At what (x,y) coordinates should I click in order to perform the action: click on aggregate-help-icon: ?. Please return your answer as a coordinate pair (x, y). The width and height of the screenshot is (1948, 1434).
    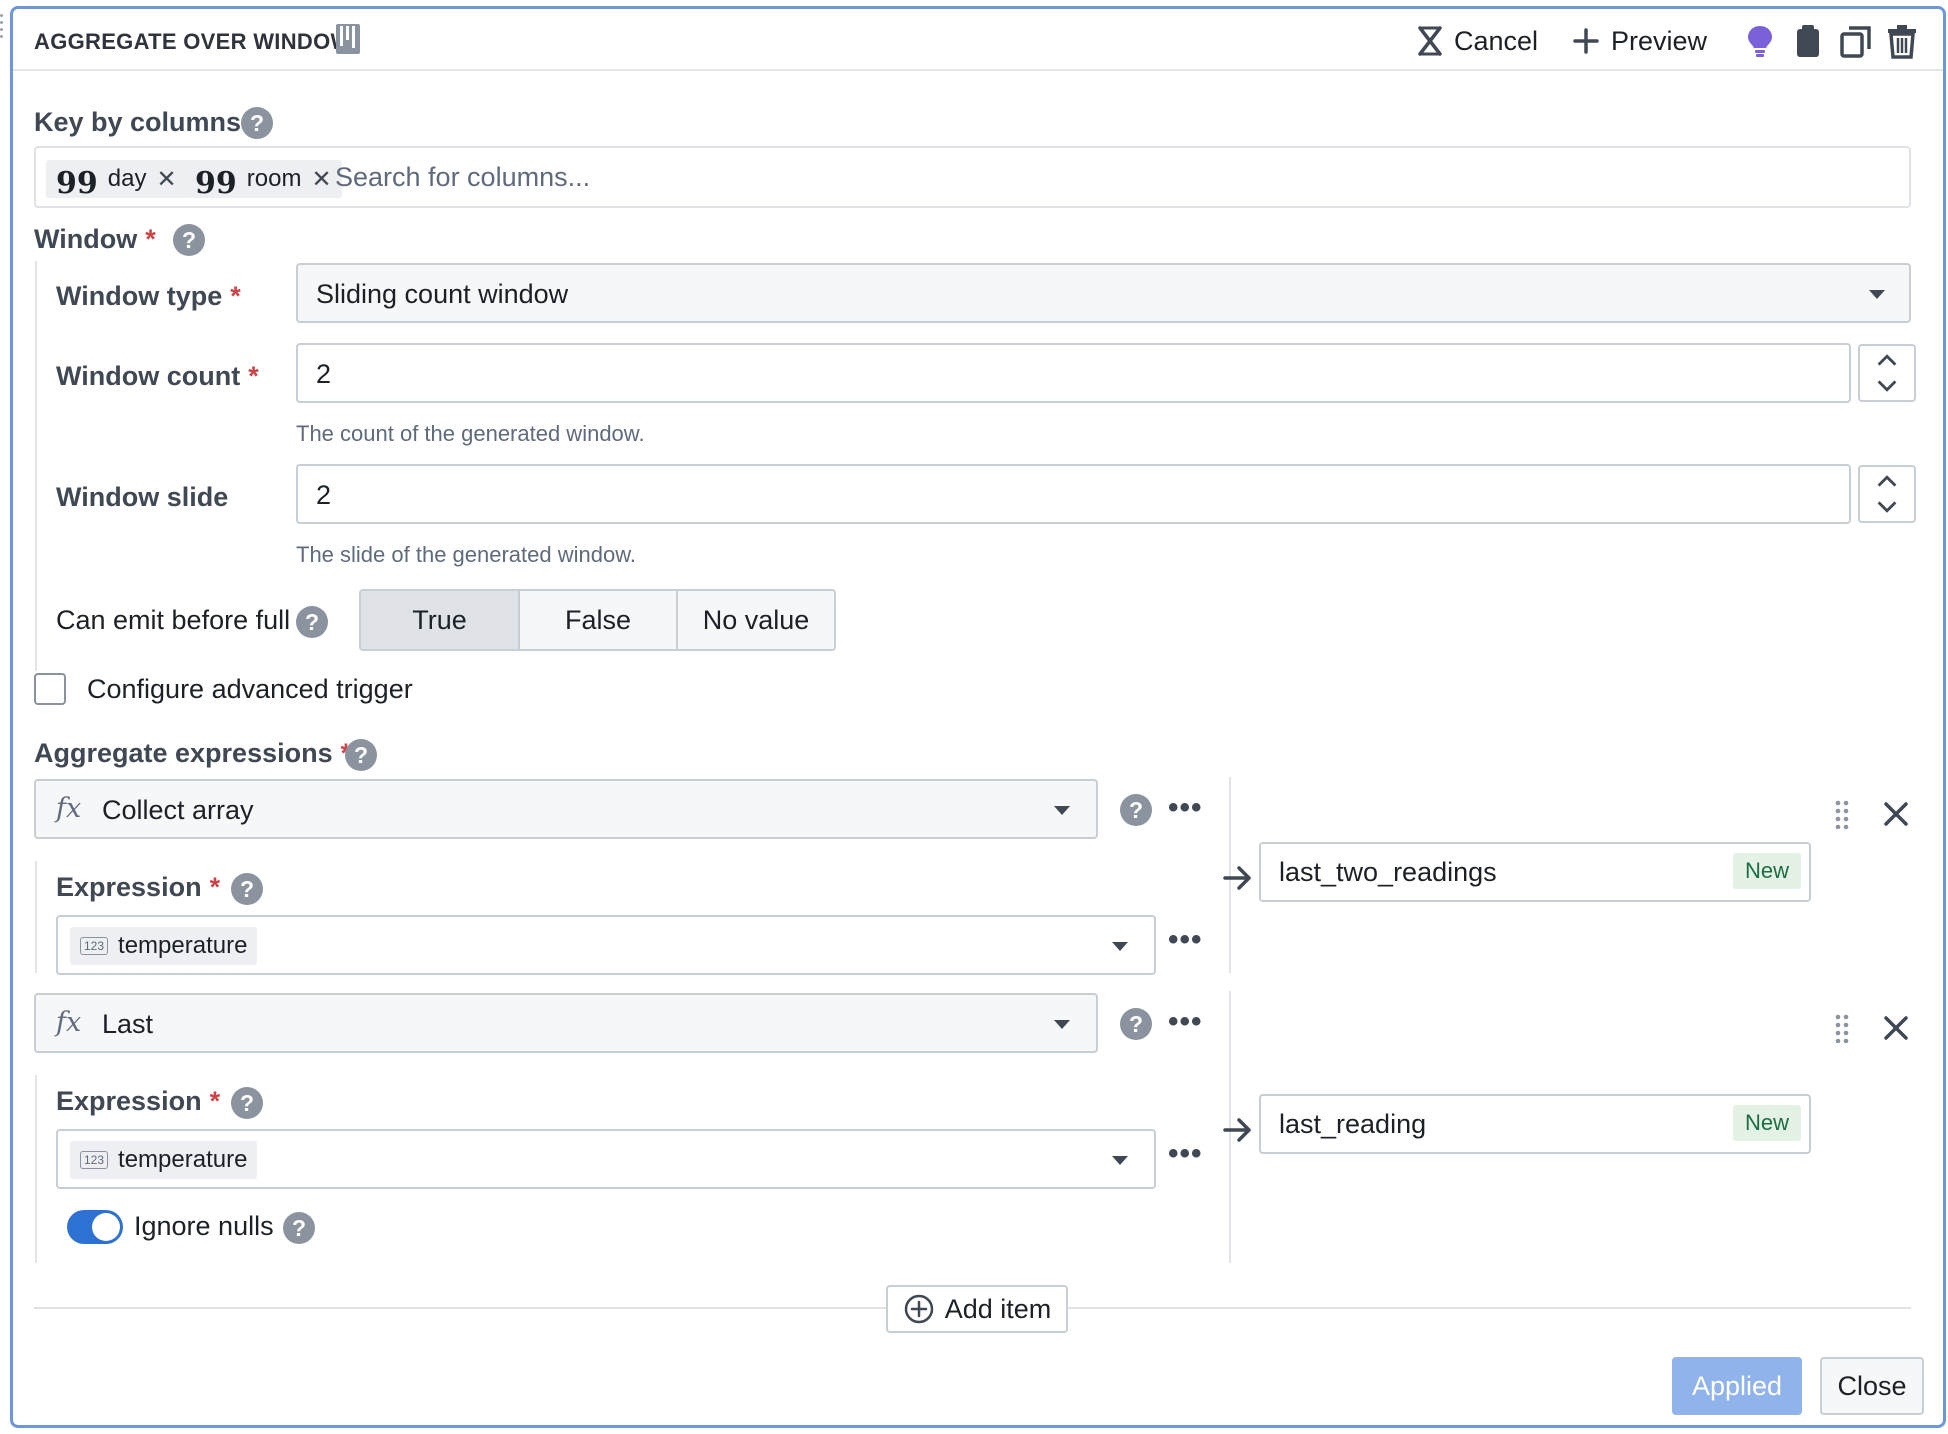
    Looking at the image, I should click on (361, 755).